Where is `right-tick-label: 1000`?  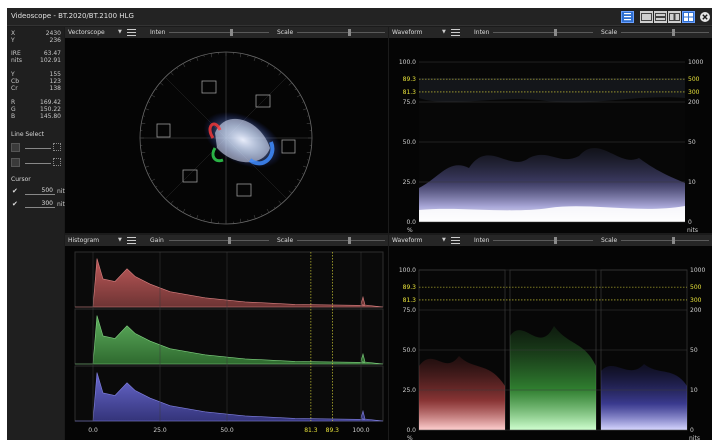 right-tick-label: 1000 is located at coordinates (697, 270).